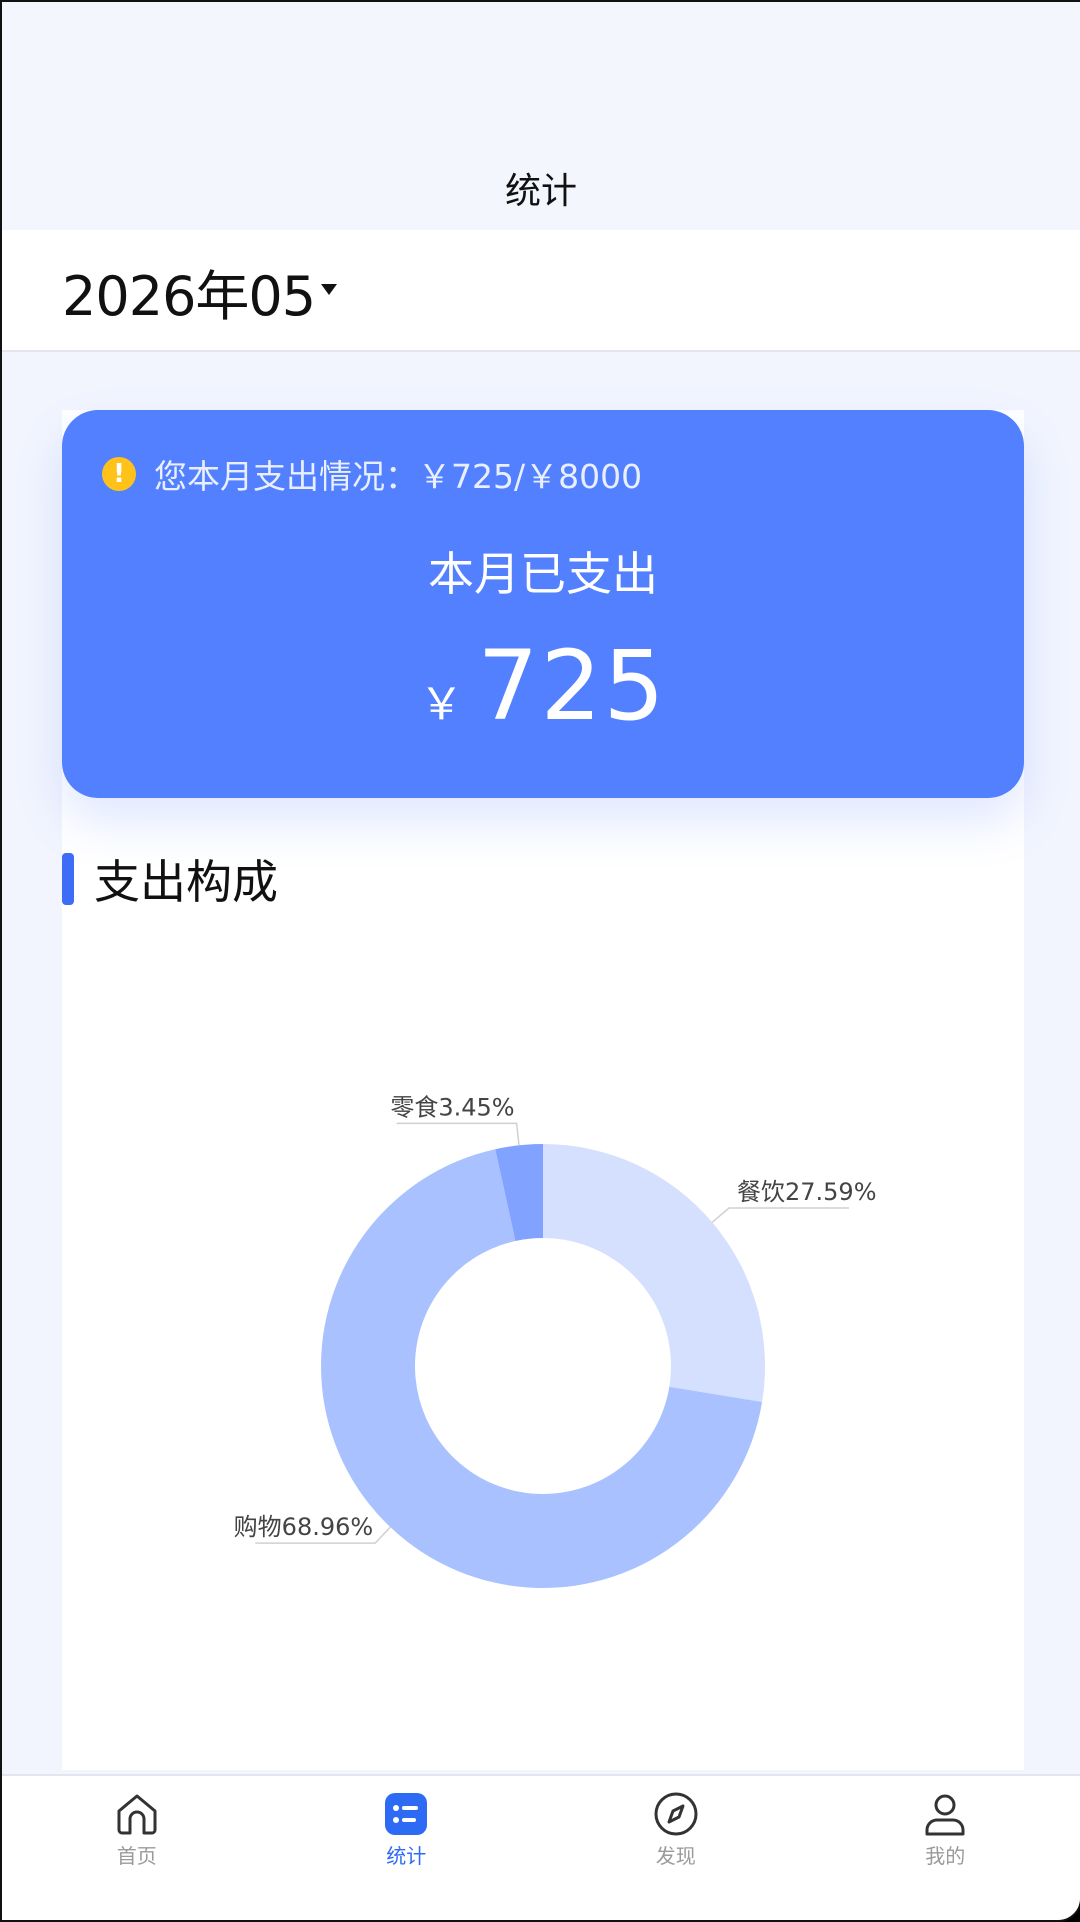  I want to click on bottom-tab-bar: 首页 统计 发现 我的, so click(541, 1848).